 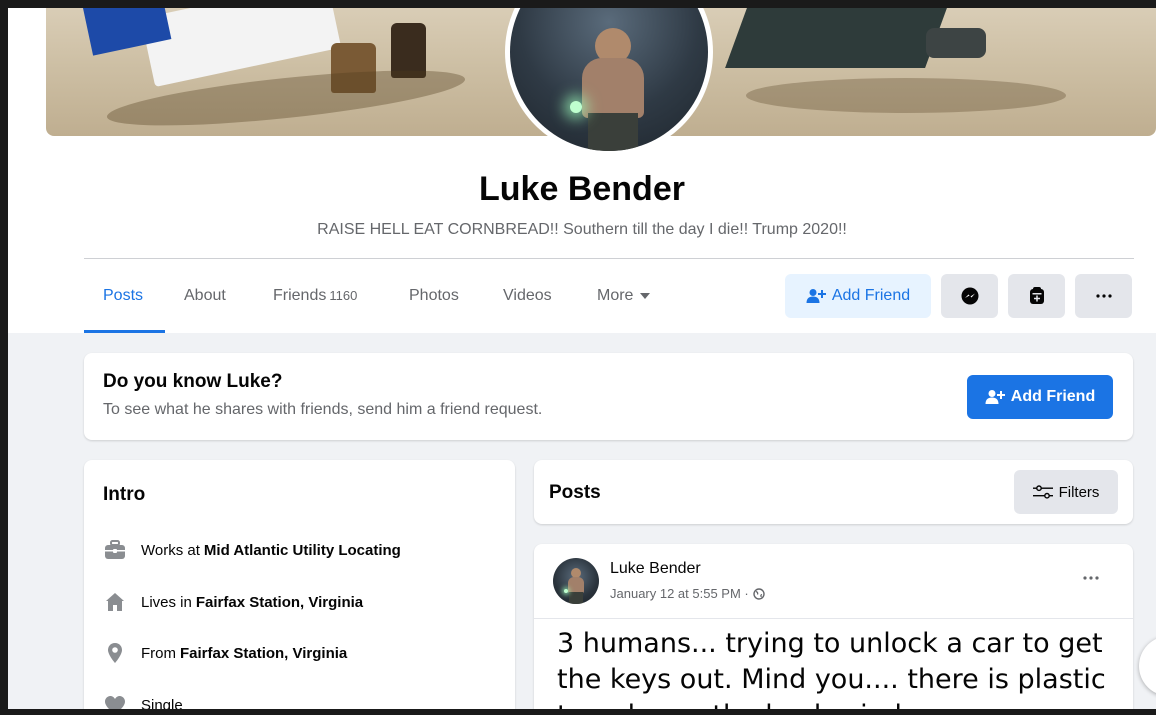 I want to click on filters-button: Filters, so click(x=1066, y=492).